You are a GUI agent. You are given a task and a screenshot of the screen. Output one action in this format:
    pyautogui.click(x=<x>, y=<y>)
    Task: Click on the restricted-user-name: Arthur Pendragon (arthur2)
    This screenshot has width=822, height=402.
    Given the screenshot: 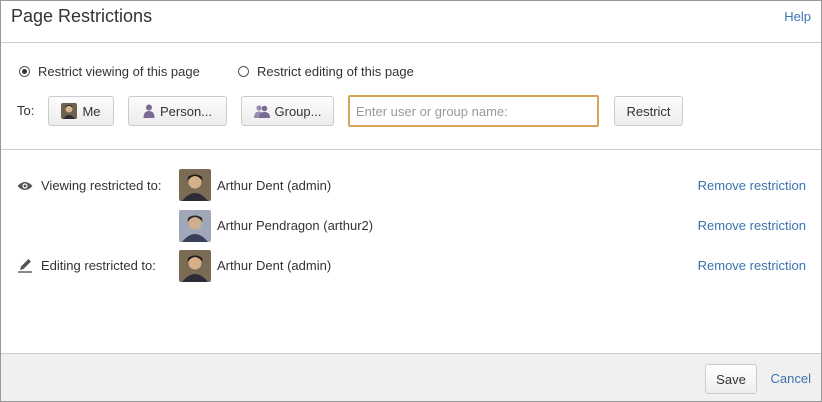 What is the action you would take?
    pyautogui.click(x=295, y=225)
    